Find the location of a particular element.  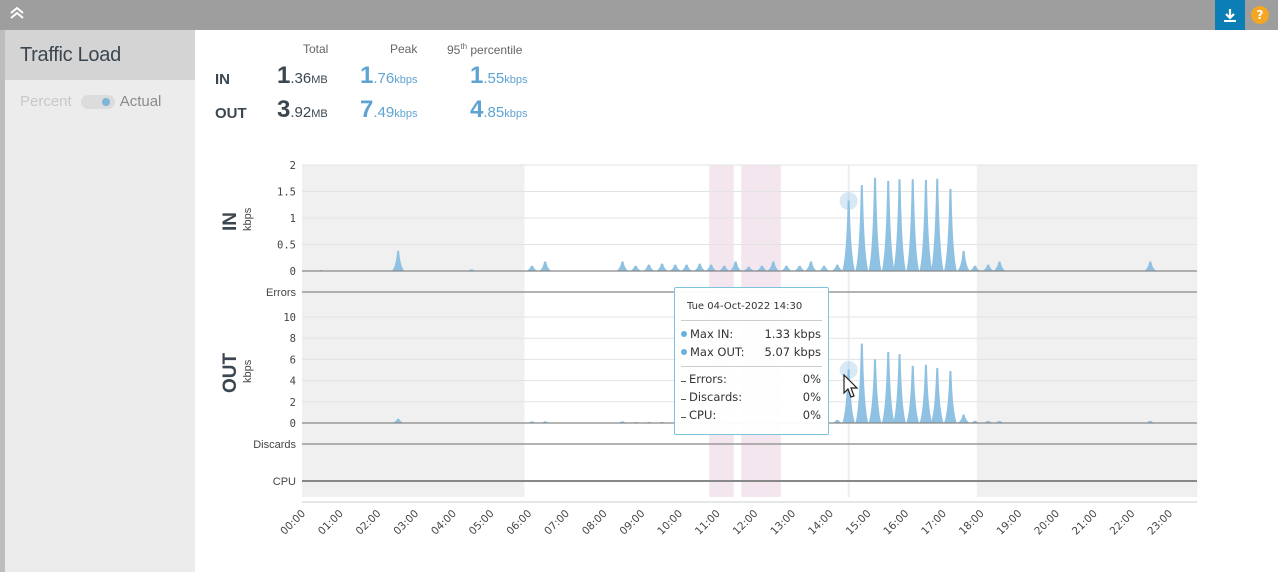

tooltip-row-cpu: CPU: 0% is located at coordinates (751, 415).